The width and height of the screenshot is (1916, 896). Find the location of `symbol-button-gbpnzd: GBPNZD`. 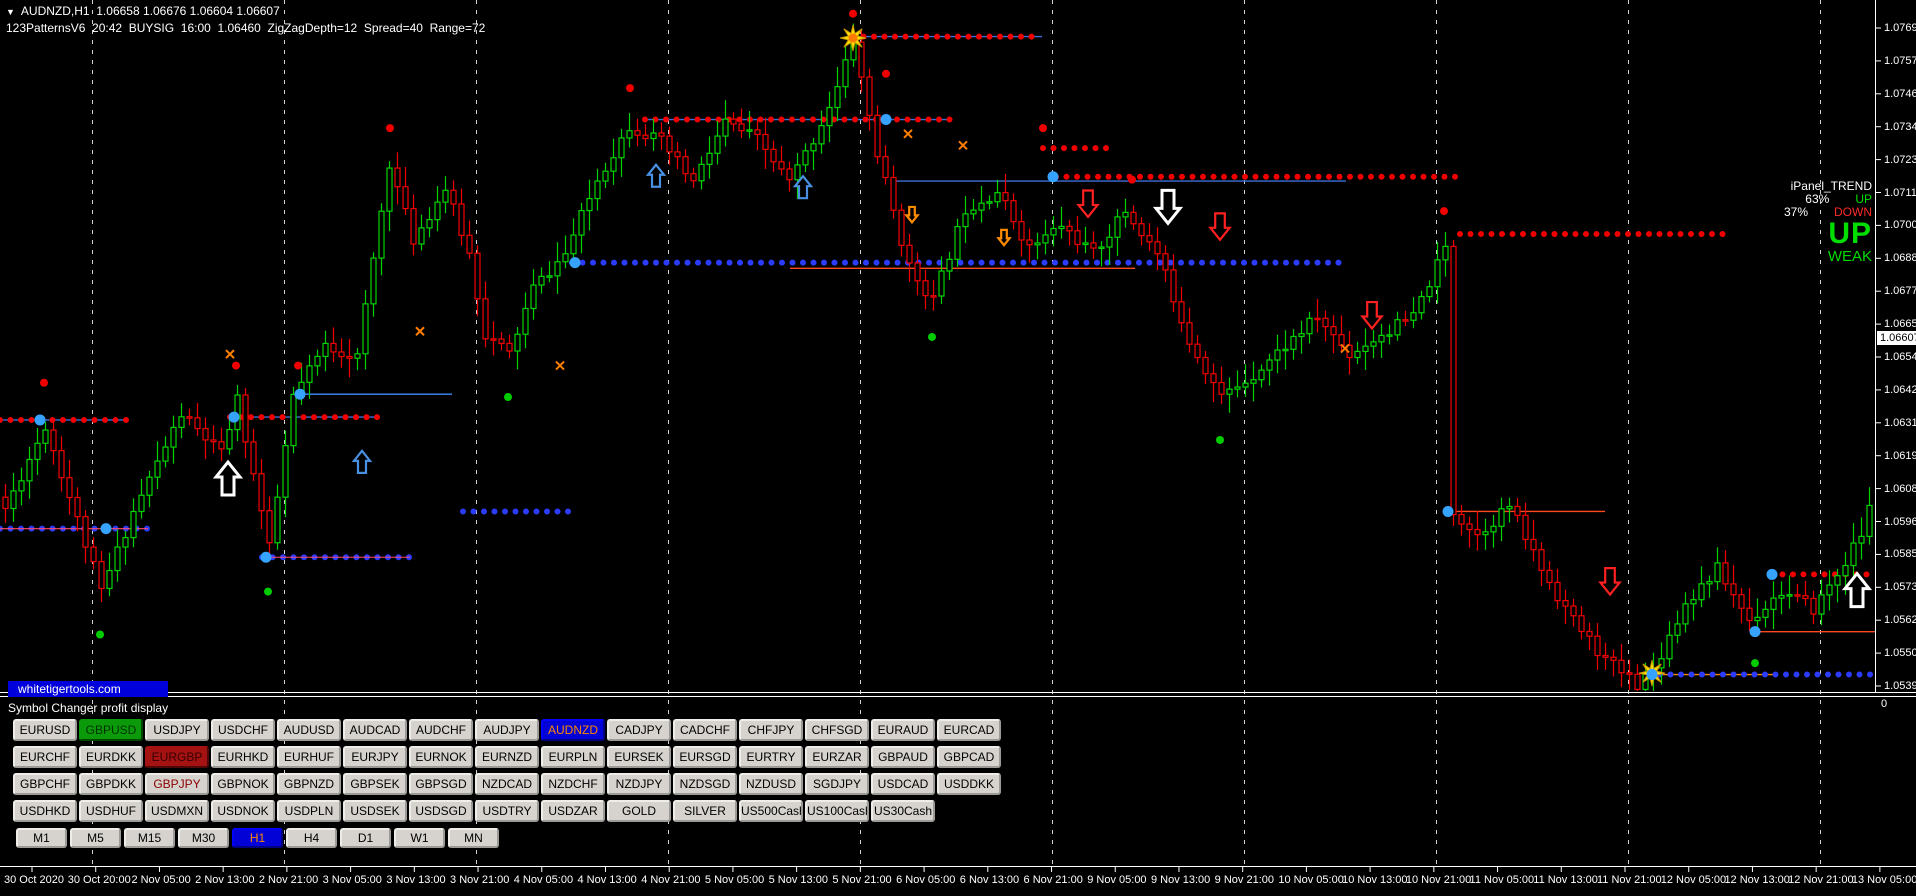

symbol-button-gbpnzd: GBPNZD is located at coordinates (309, 784).